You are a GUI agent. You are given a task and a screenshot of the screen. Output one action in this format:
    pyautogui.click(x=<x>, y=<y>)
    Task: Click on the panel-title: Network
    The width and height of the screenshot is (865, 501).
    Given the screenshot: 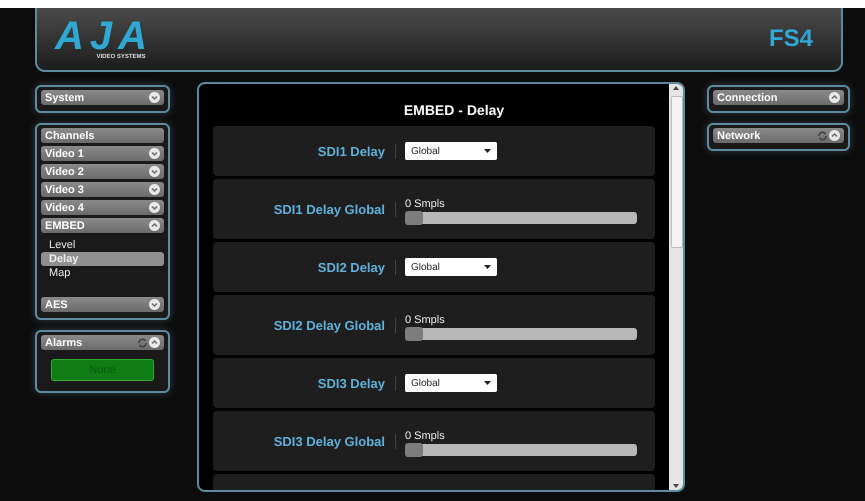 What is the action you would take?
    pyautogui.click(x=739, y=136)
    